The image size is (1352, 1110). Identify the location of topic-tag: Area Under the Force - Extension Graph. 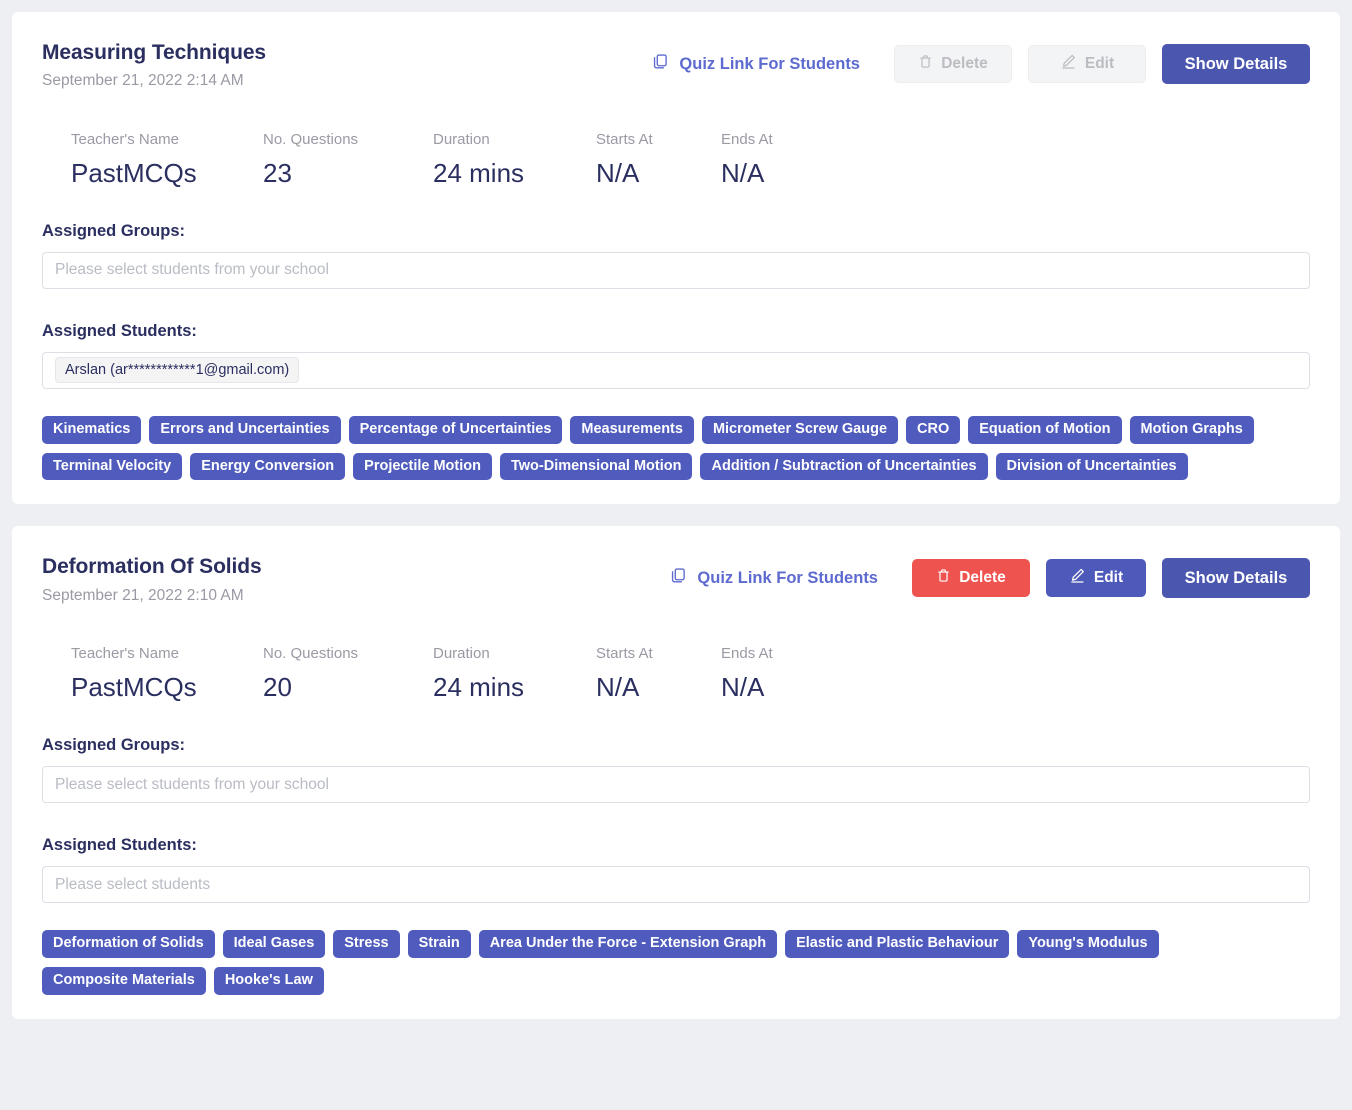
(628, 944).